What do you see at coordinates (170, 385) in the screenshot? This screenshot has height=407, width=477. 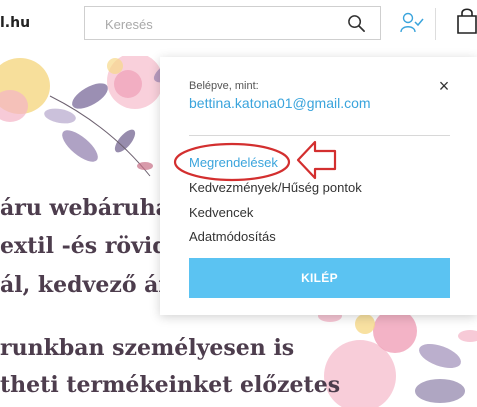 I see `hero-line-5: theti termékeinket előzetes` at bounding box center [170, 385].